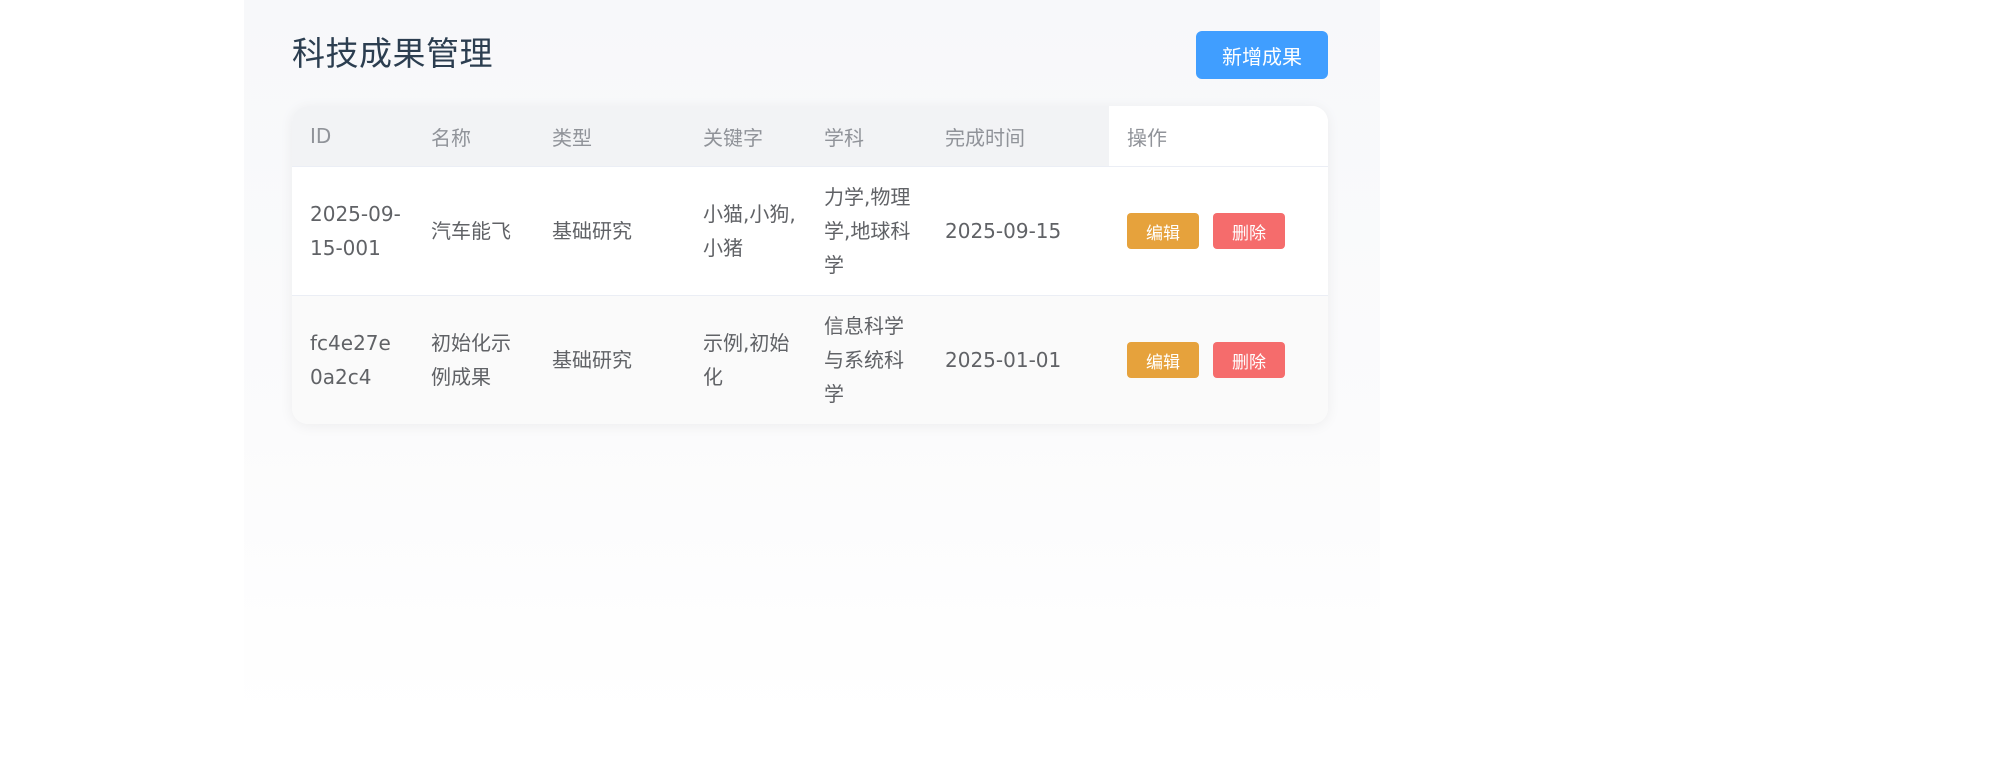 Image resolution: width=1992 pixels, height=784 pixels. I want to click on page-title: 科技成果管理, so click(392, 53).